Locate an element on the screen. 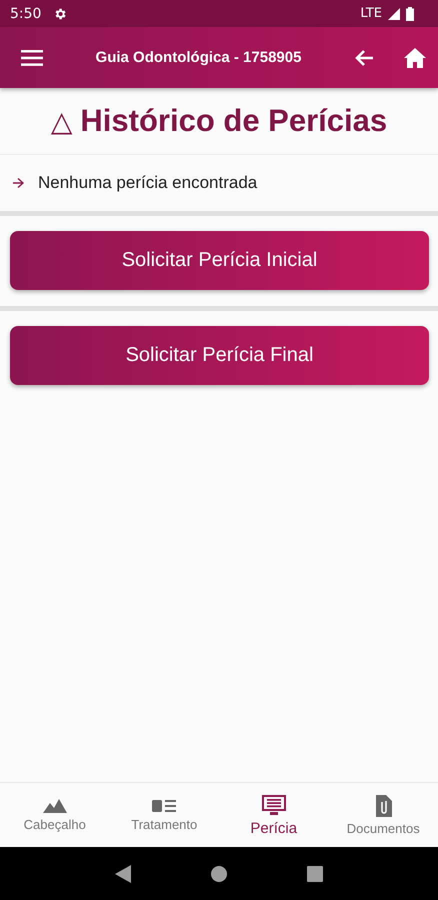  document-icon is located at coordinates (383, 805).